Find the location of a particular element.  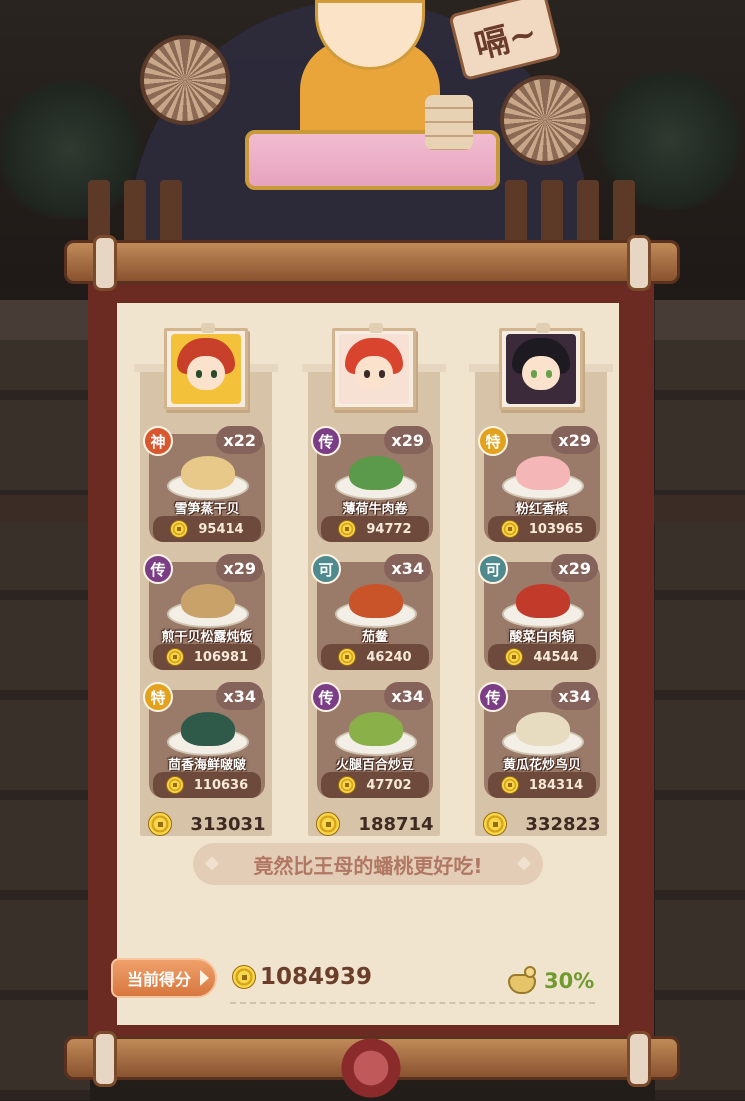

burp-sign: 嗝~ is located at coordinates (505, 41).